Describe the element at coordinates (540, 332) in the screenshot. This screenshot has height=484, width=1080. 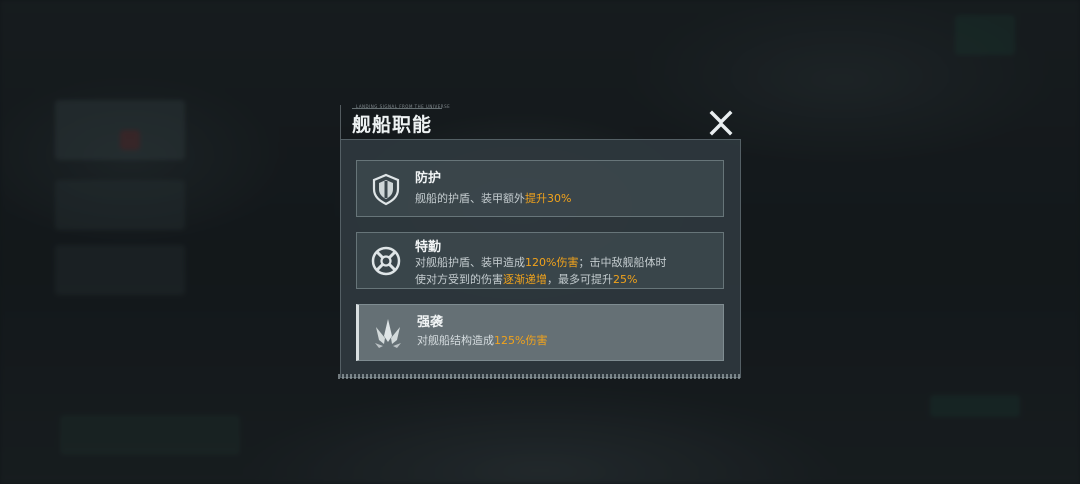
I see `role-card-assault: 强袭 对舰船结构造成125%伤害` at that location.